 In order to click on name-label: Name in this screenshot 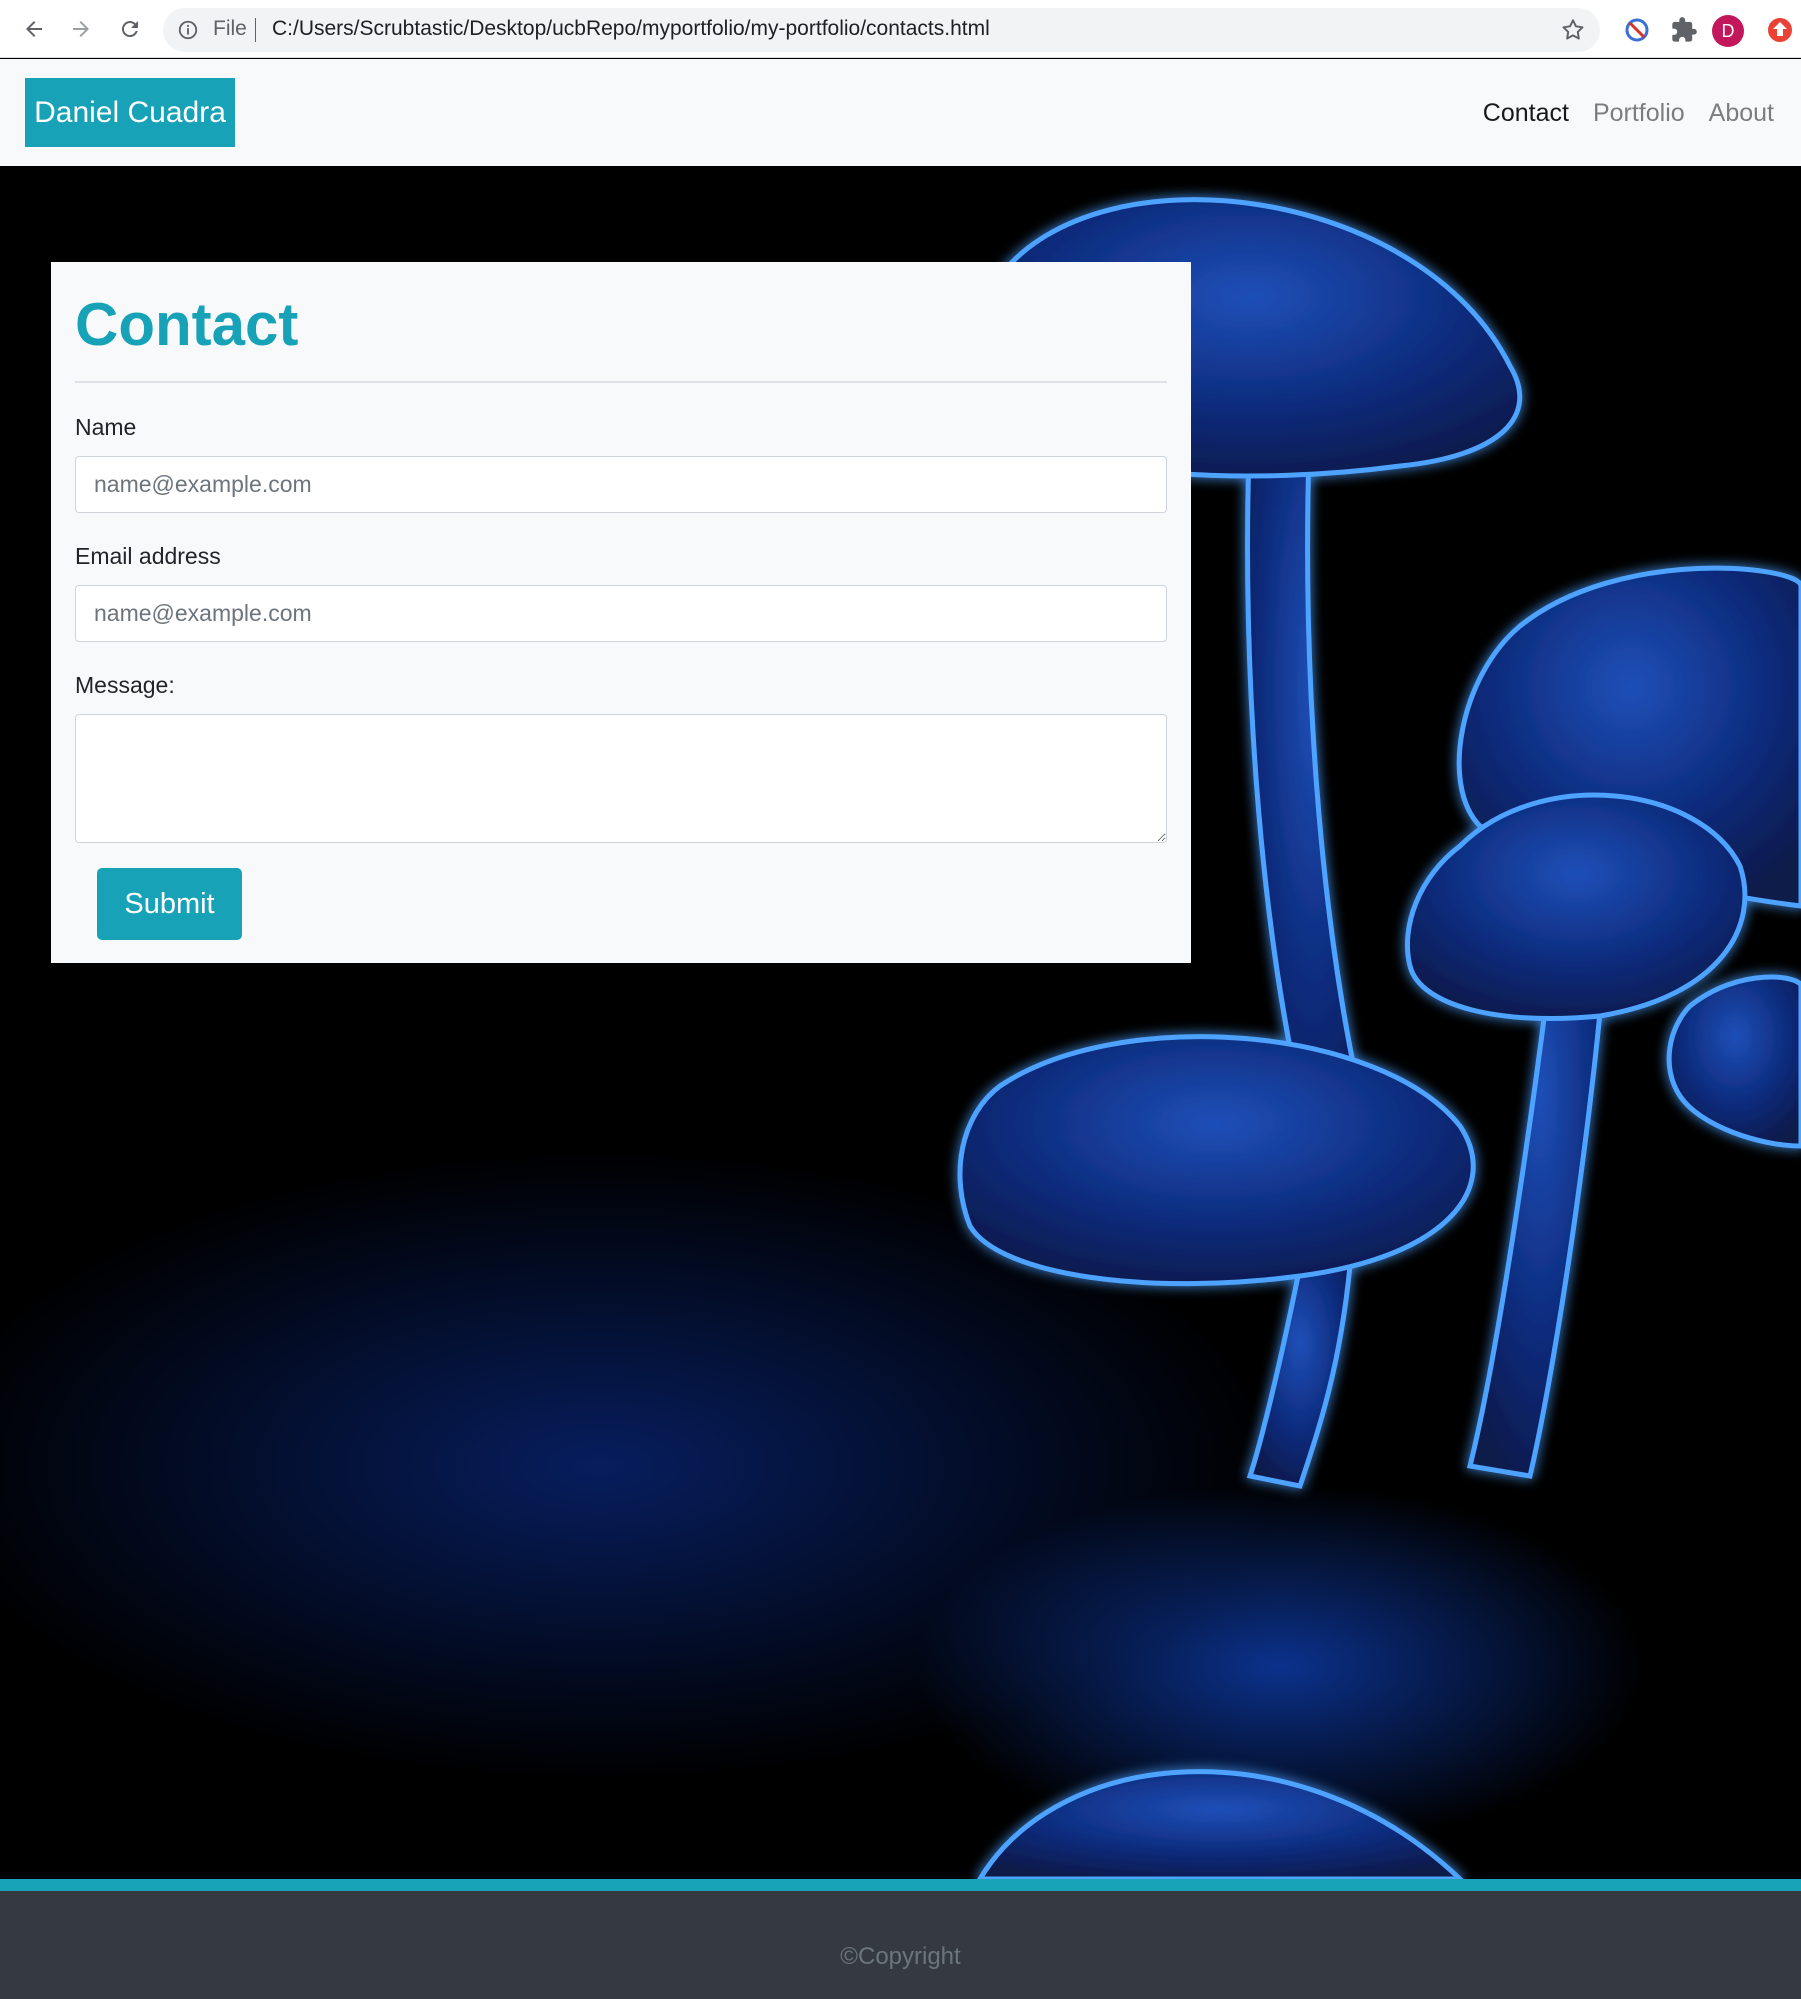, I will do `click(106, 427)`.